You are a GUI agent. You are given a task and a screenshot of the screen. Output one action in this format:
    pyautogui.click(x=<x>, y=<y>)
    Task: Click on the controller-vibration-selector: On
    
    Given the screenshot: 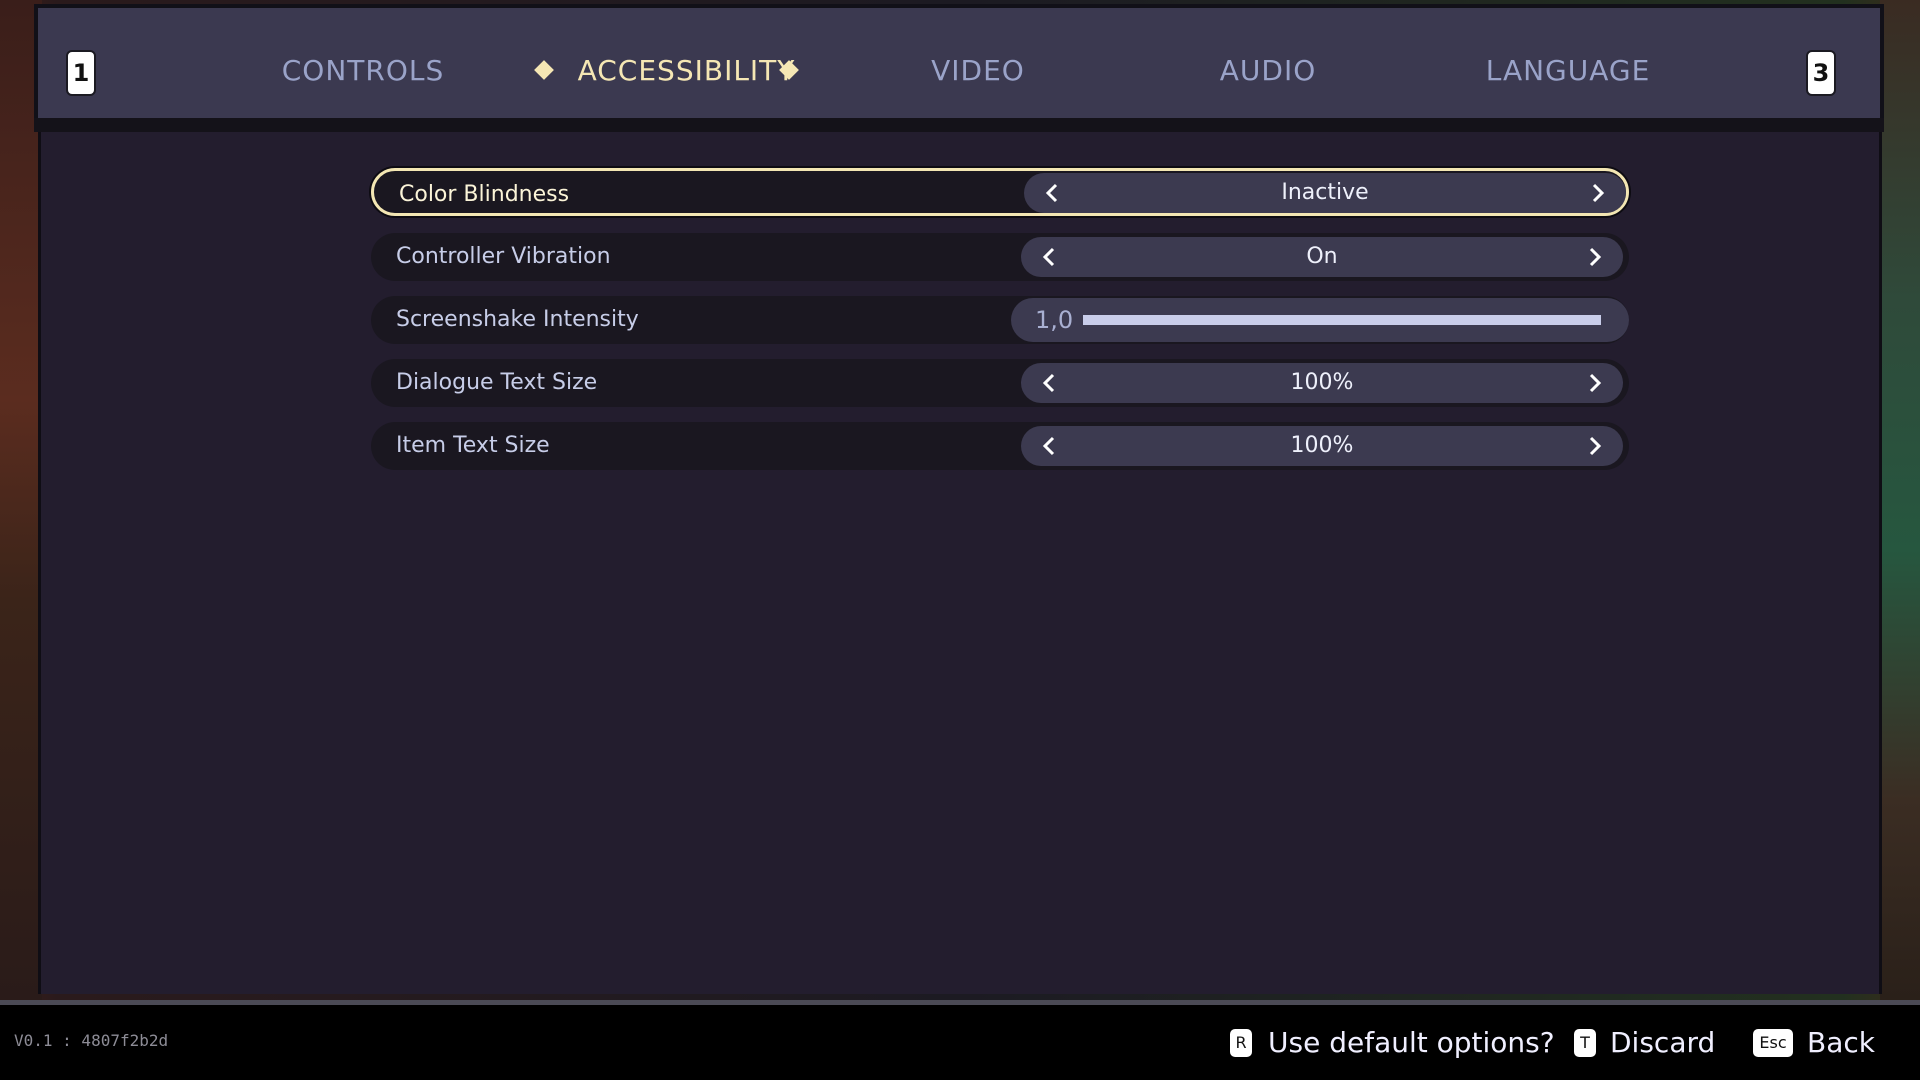 What is the action you would take?
    pyautogui.click(x=1322, y=257)
    